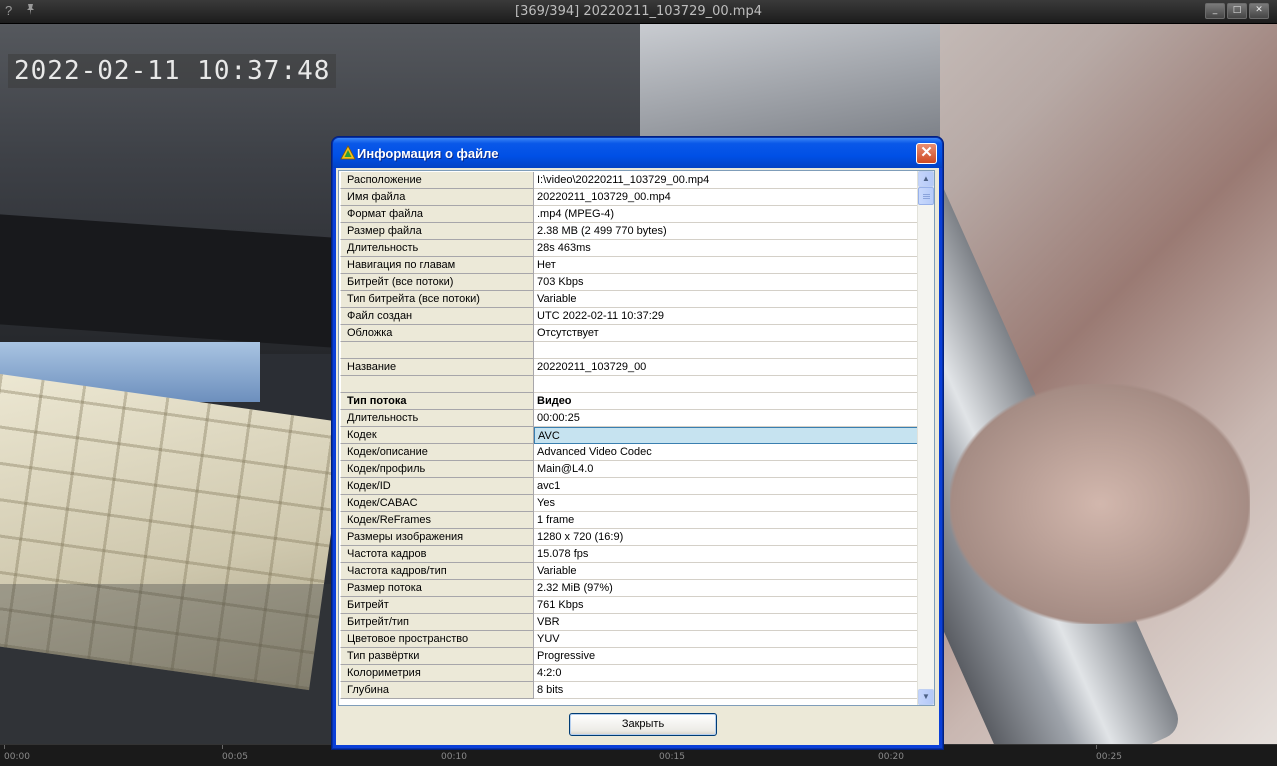 The height and width of the screenshot is (766, 1277). I want to click on vertical-scrollbar: ▲ ▼, so click(925, 438).